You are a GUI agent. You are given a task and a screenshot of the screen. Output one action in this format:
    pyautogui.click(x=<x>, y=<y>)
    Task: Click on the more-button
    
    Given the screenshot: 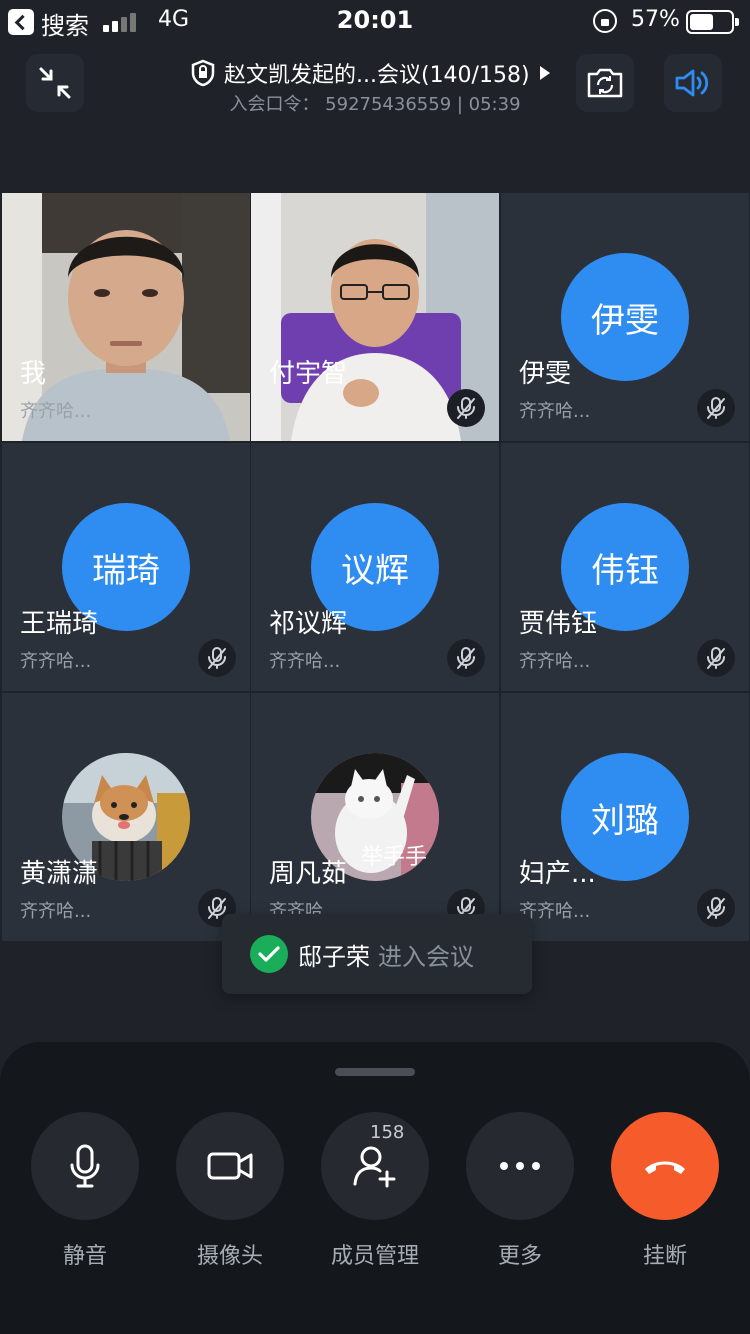 What is the action you would take?
    pyautogui.click(x=520, y=1166)
    